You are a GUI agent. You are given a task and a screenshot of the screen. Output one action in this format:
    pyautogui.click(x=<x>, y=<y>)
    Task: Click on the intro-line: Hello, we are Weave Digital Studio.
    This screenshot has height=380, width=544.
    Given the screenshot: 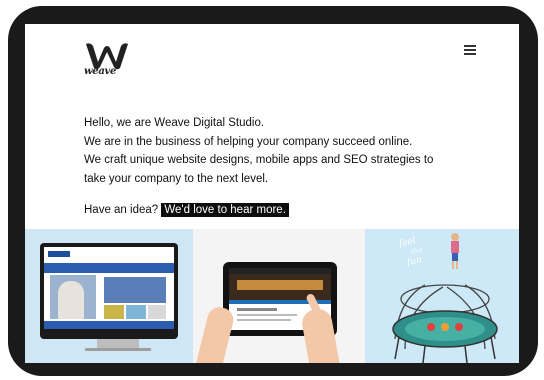 What is the action you would take?
    pyautogui.click(x=174, y=123)
    